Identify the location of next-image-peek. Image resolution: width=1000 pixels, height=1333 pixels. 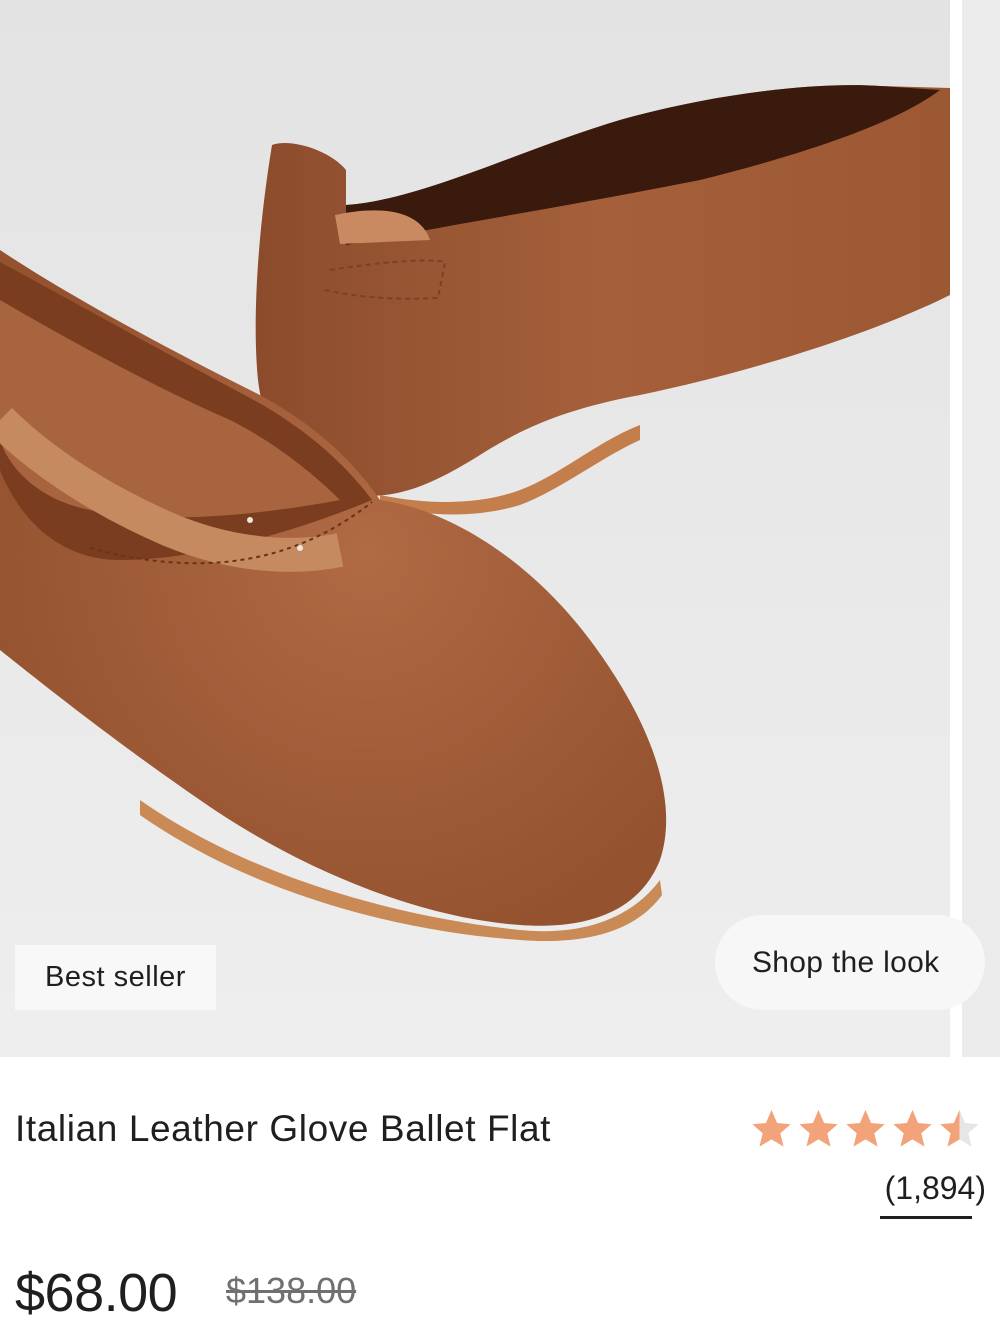
(981, 528).